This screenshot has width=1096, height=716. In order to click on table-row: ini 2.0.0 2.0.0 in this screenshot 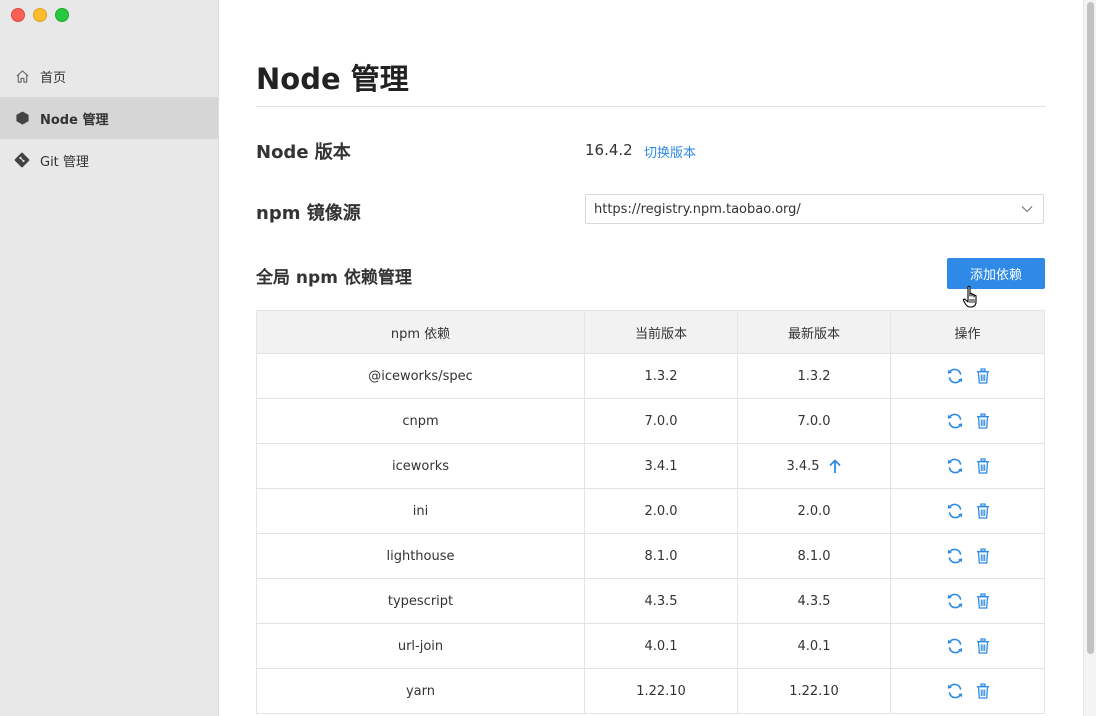, I will do `click(651, 511)`.